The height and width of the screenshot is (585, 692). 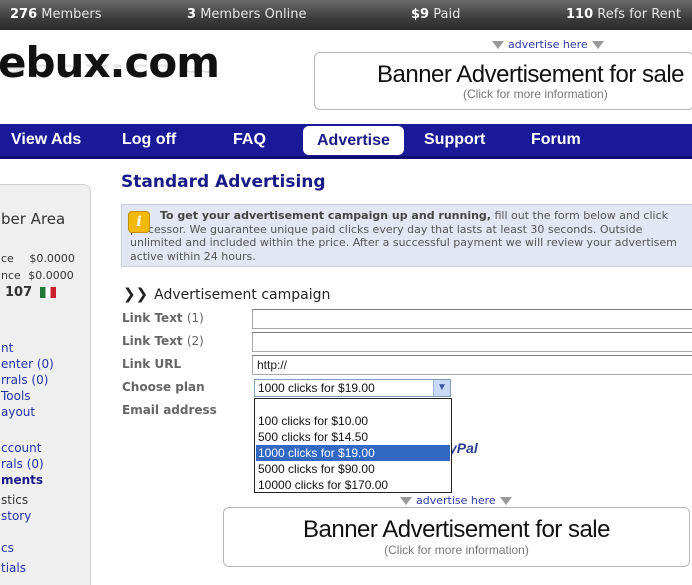 What do you see at coordinates (163, 387) in the screenshot?
I see `choose-plan-label: Choose plan` at bounding box center [163, 387].